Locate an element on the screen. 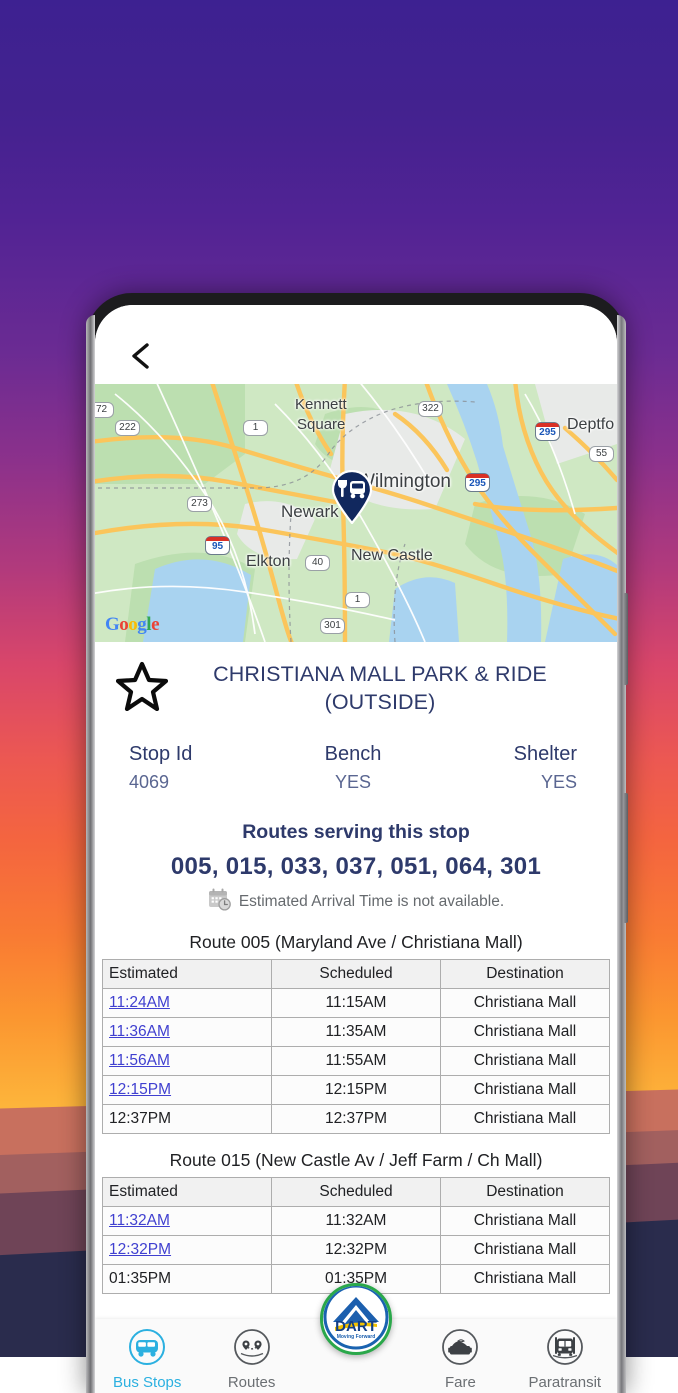 Image resolution: width=678 pixels, height=1393 pixels. stop-fact-label: Stop Id is located at coordinates (161, 754).